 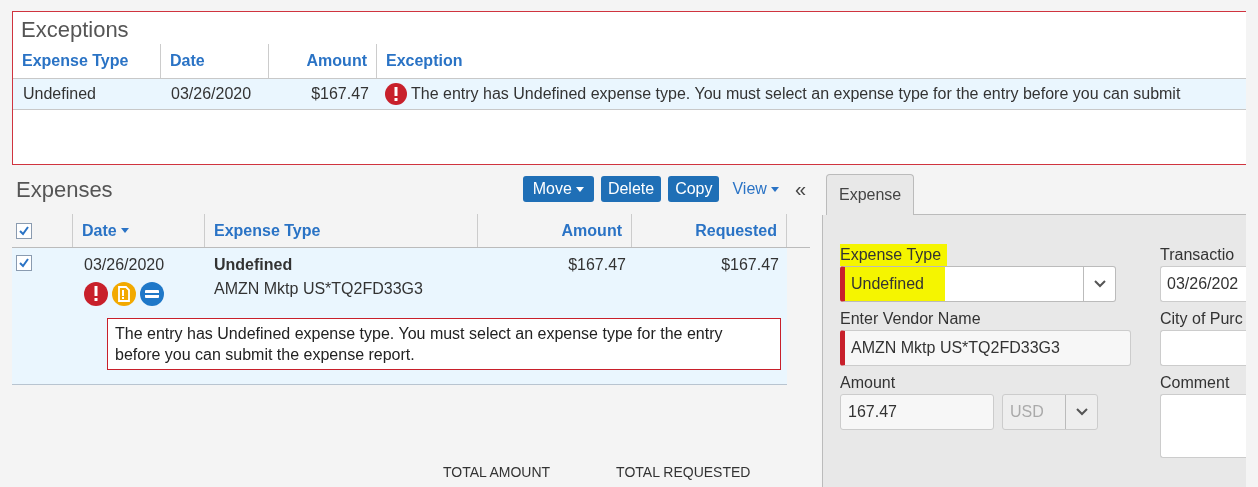 What do you see at coordinates (1203, 348) in the screenshot?
I see `input-field` at bounding box center [1203, 348].